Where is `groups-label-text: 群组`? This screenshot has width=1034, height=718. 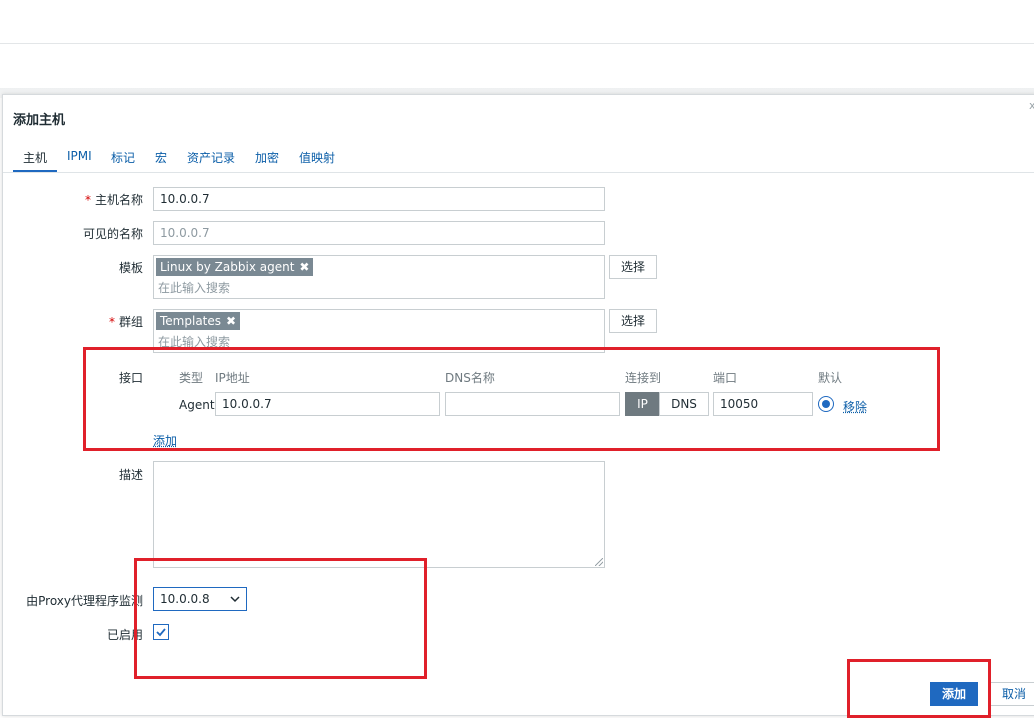
groups-label-text: 群组 is located at coordinates (130, 322).